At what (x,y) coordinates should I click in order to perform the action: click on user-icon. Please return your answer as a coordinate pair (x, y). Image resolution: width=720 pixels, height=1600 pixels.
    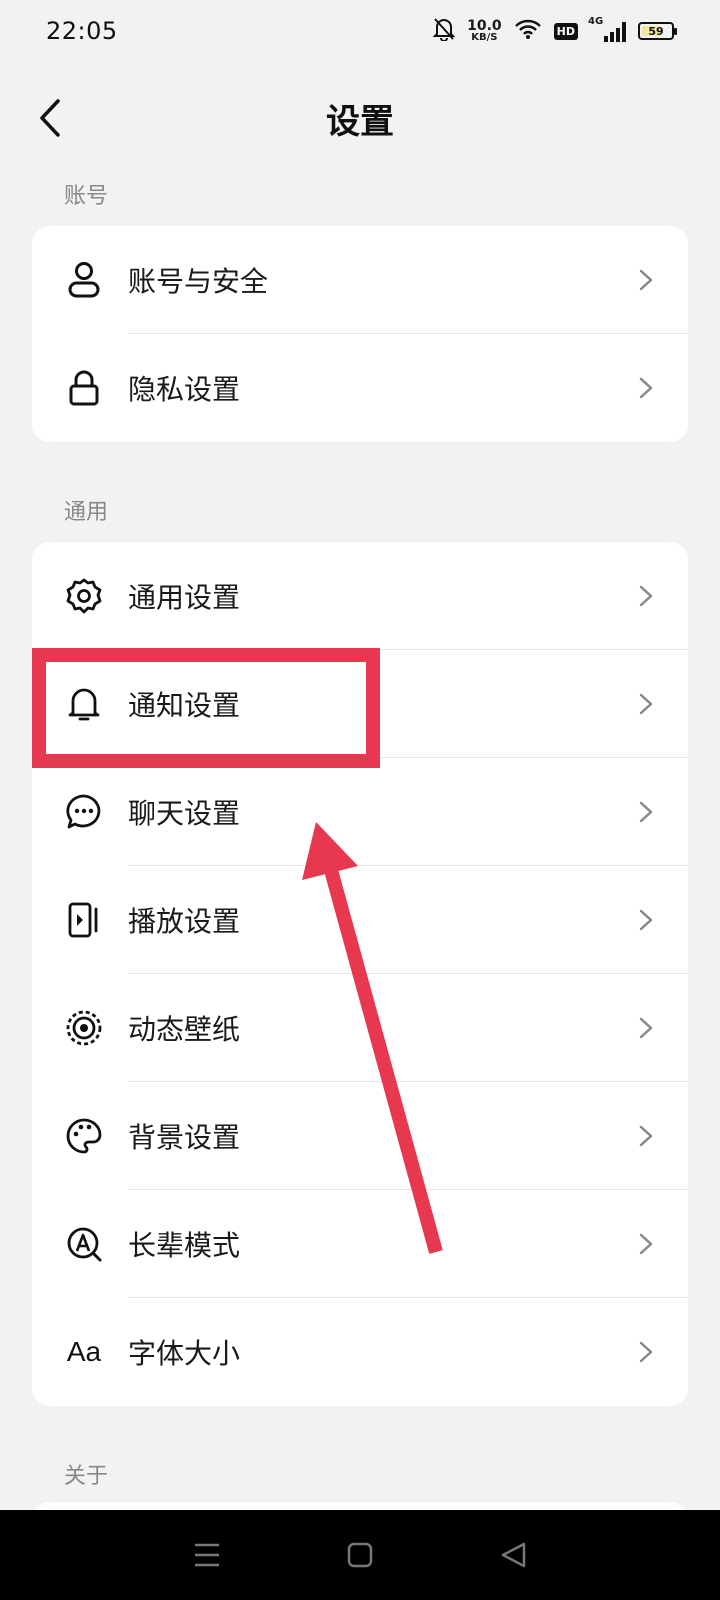
    Looking at the image, I should click on (84, 280).